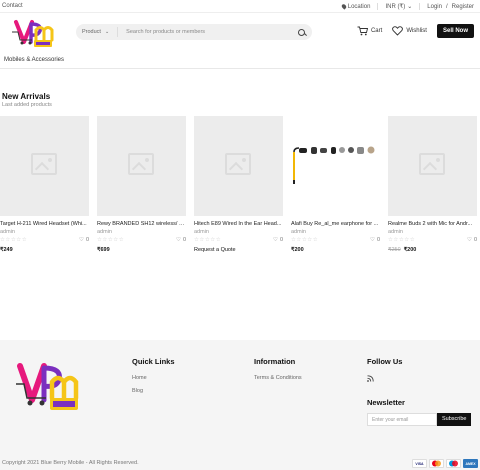 The width and height of the screenshot is (480, 470). I want to click on cart-icon, so click(362, 31).